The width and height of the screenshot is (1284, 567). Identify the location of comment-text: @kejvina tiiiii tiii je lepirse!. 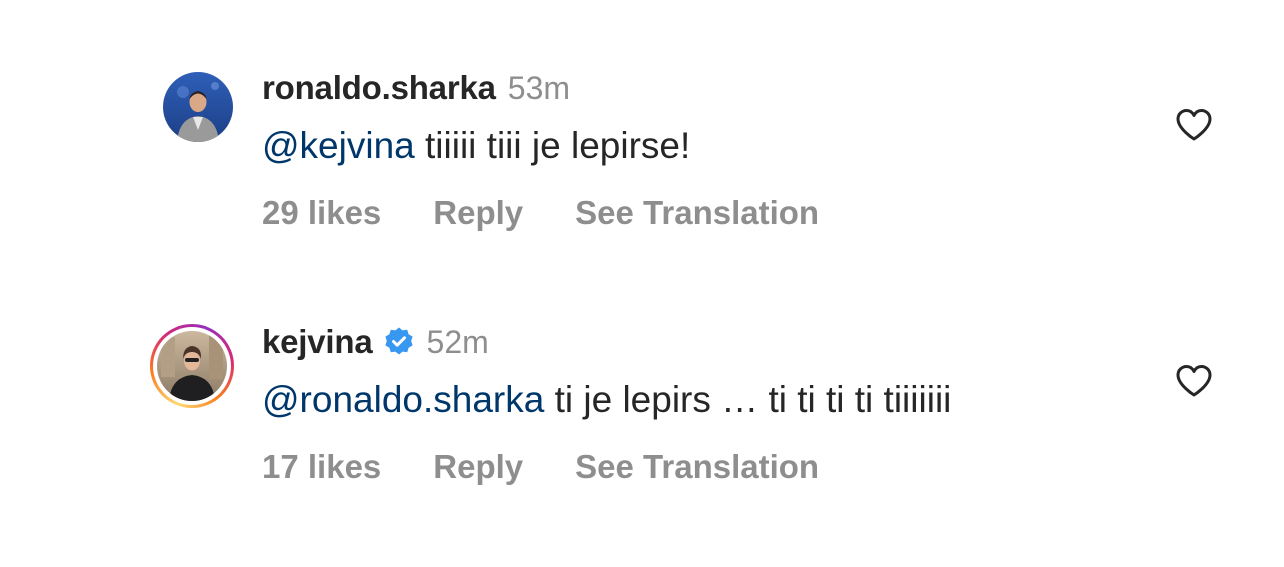
(540, 146).